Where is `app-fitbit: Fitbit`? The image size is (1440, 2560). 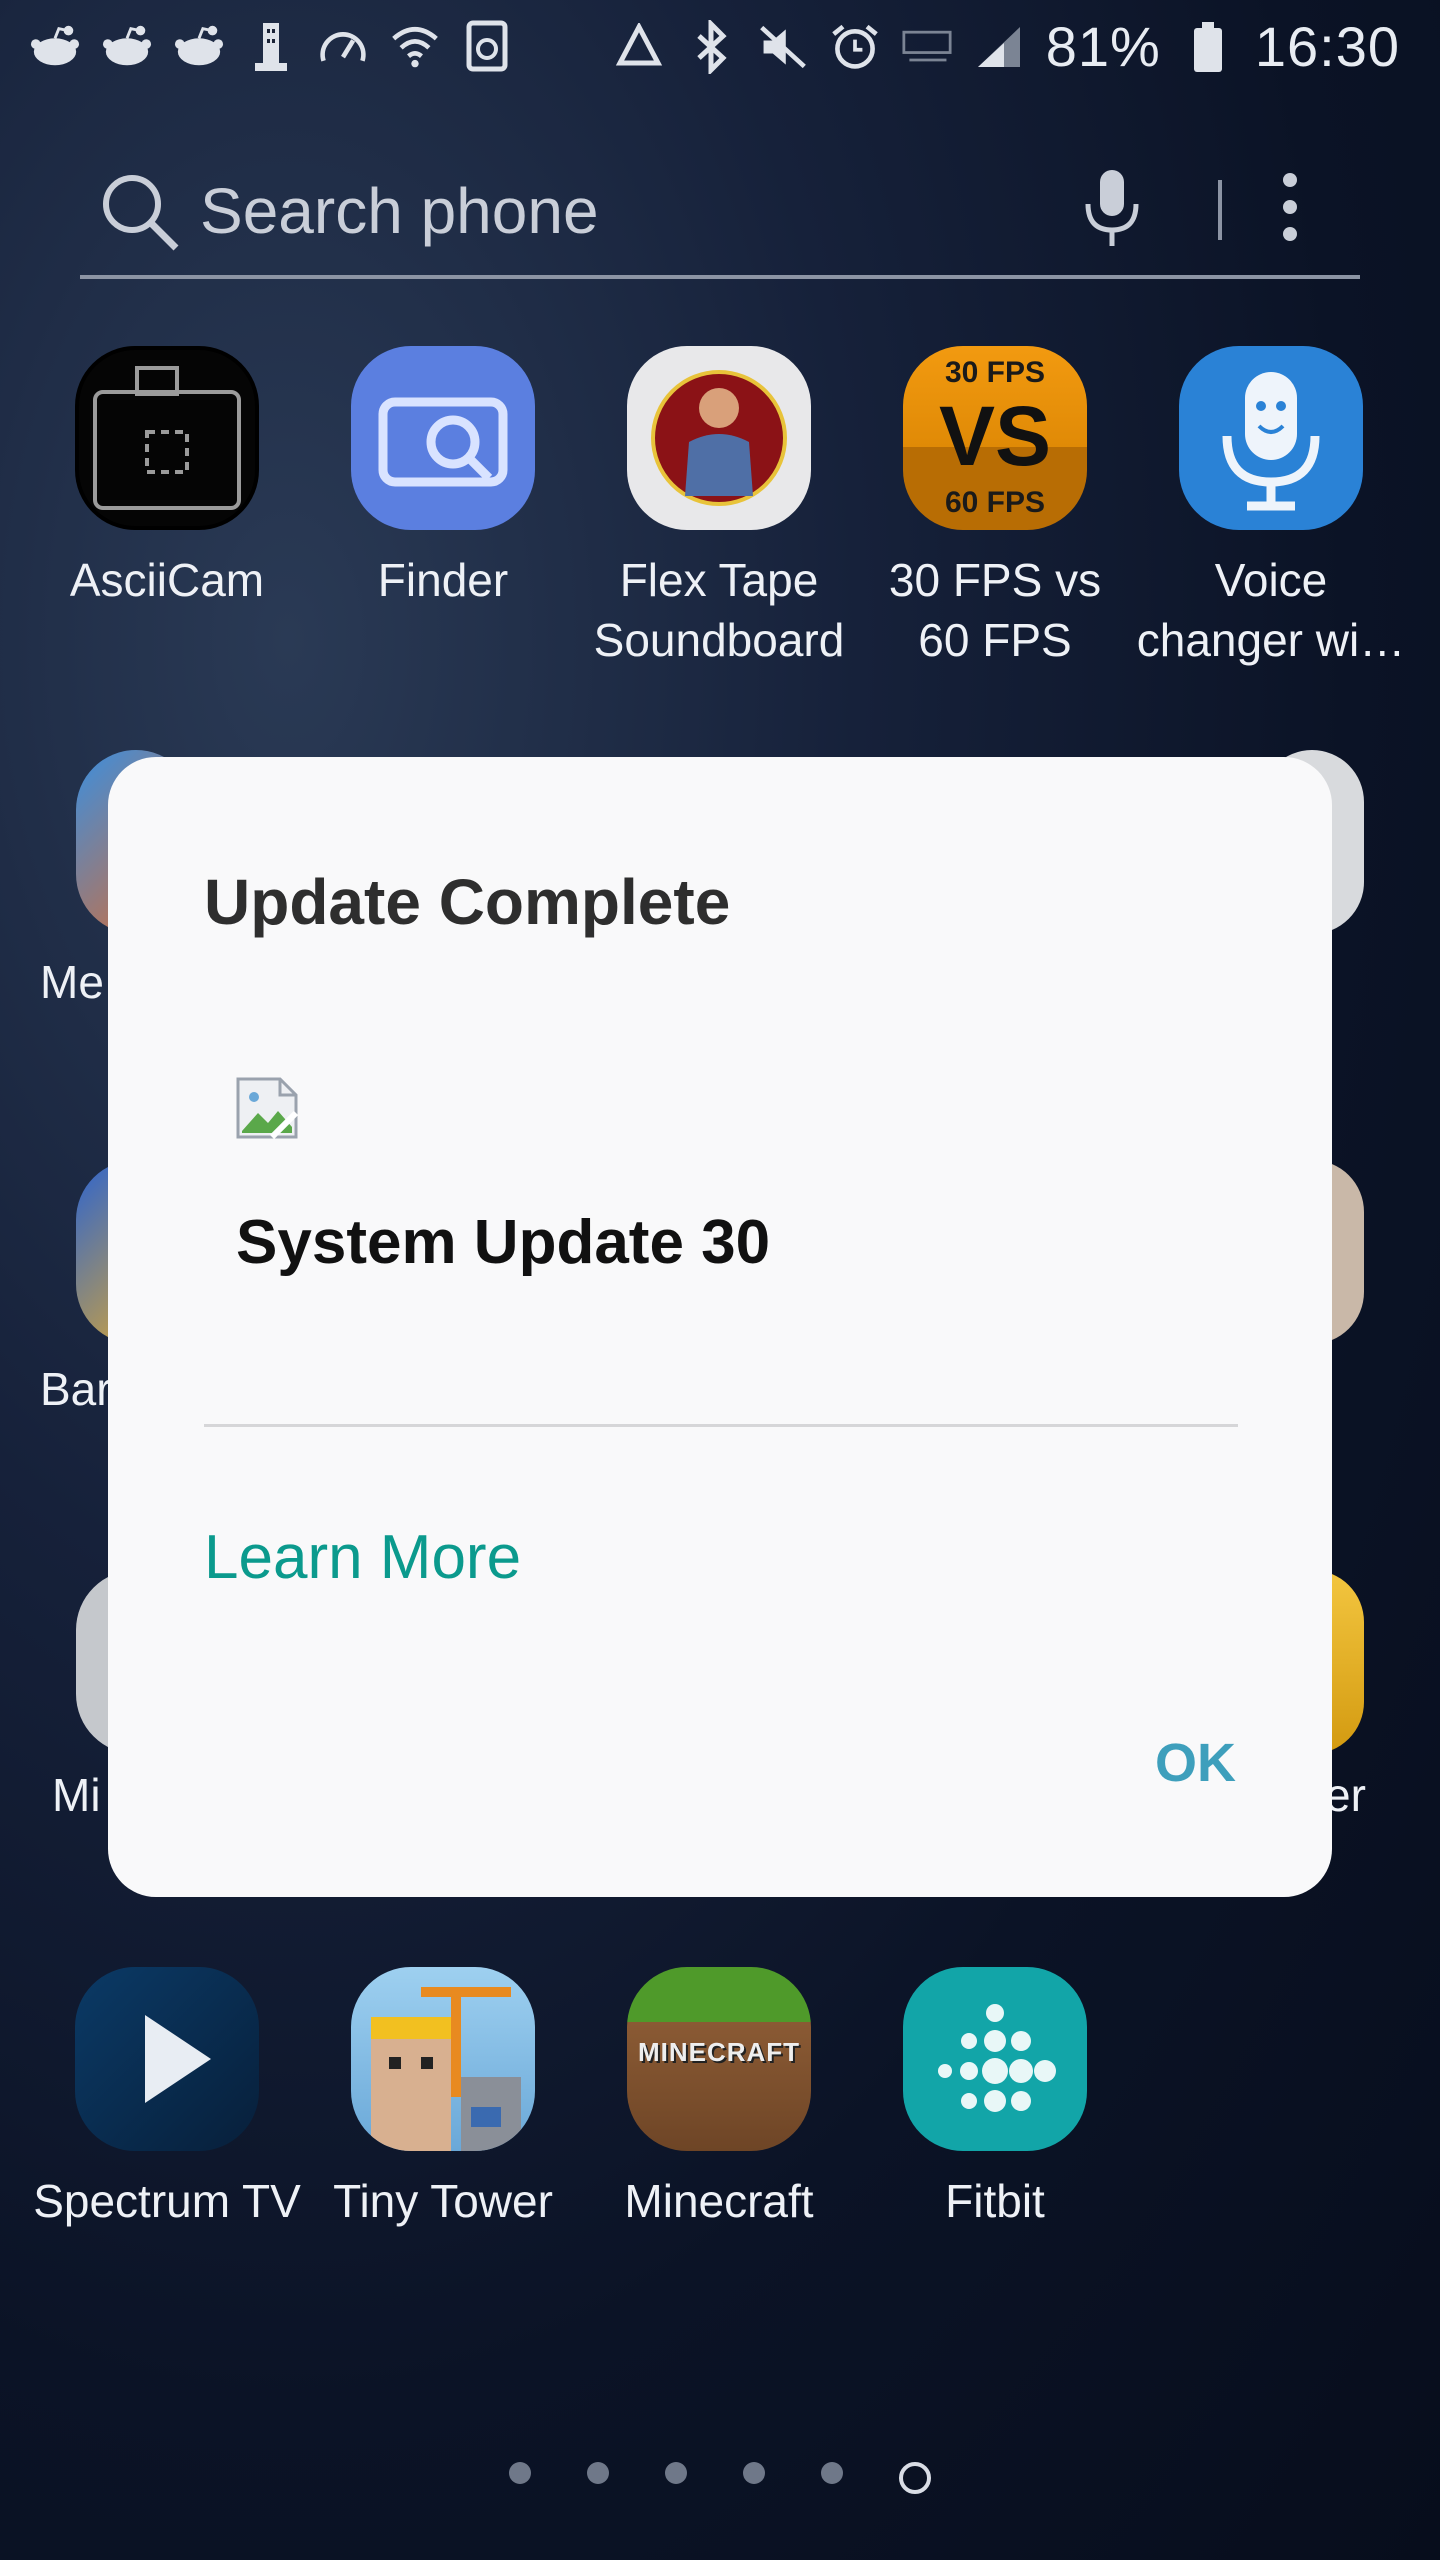
app-fitbit: Fitbit is located at coordinates (995, 2099).